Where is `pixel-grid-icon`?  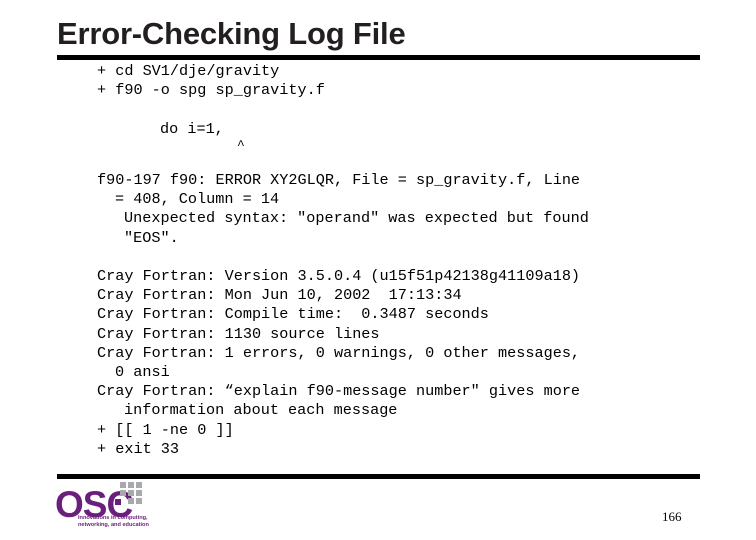
pixel-grid-icon is located at coordinates (133, 495).